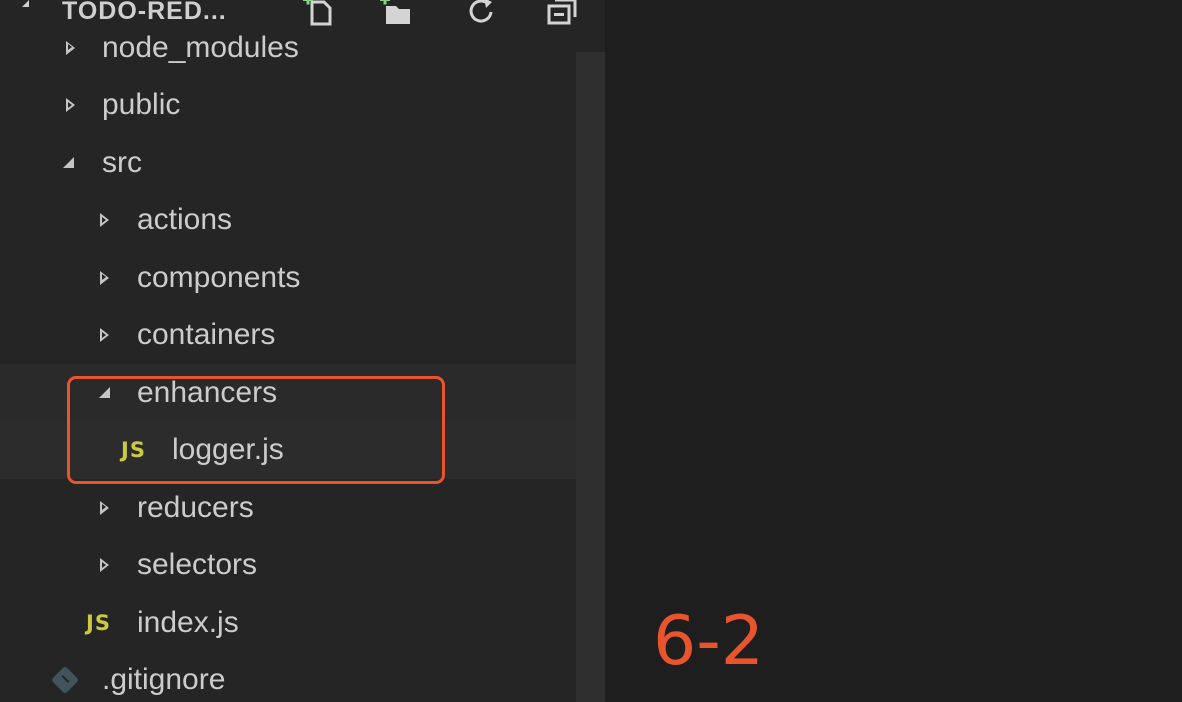 This screenshot has height=702, width=1182. I want to click on tree-item-logger-js: JS logger.js, so click(302, 450).